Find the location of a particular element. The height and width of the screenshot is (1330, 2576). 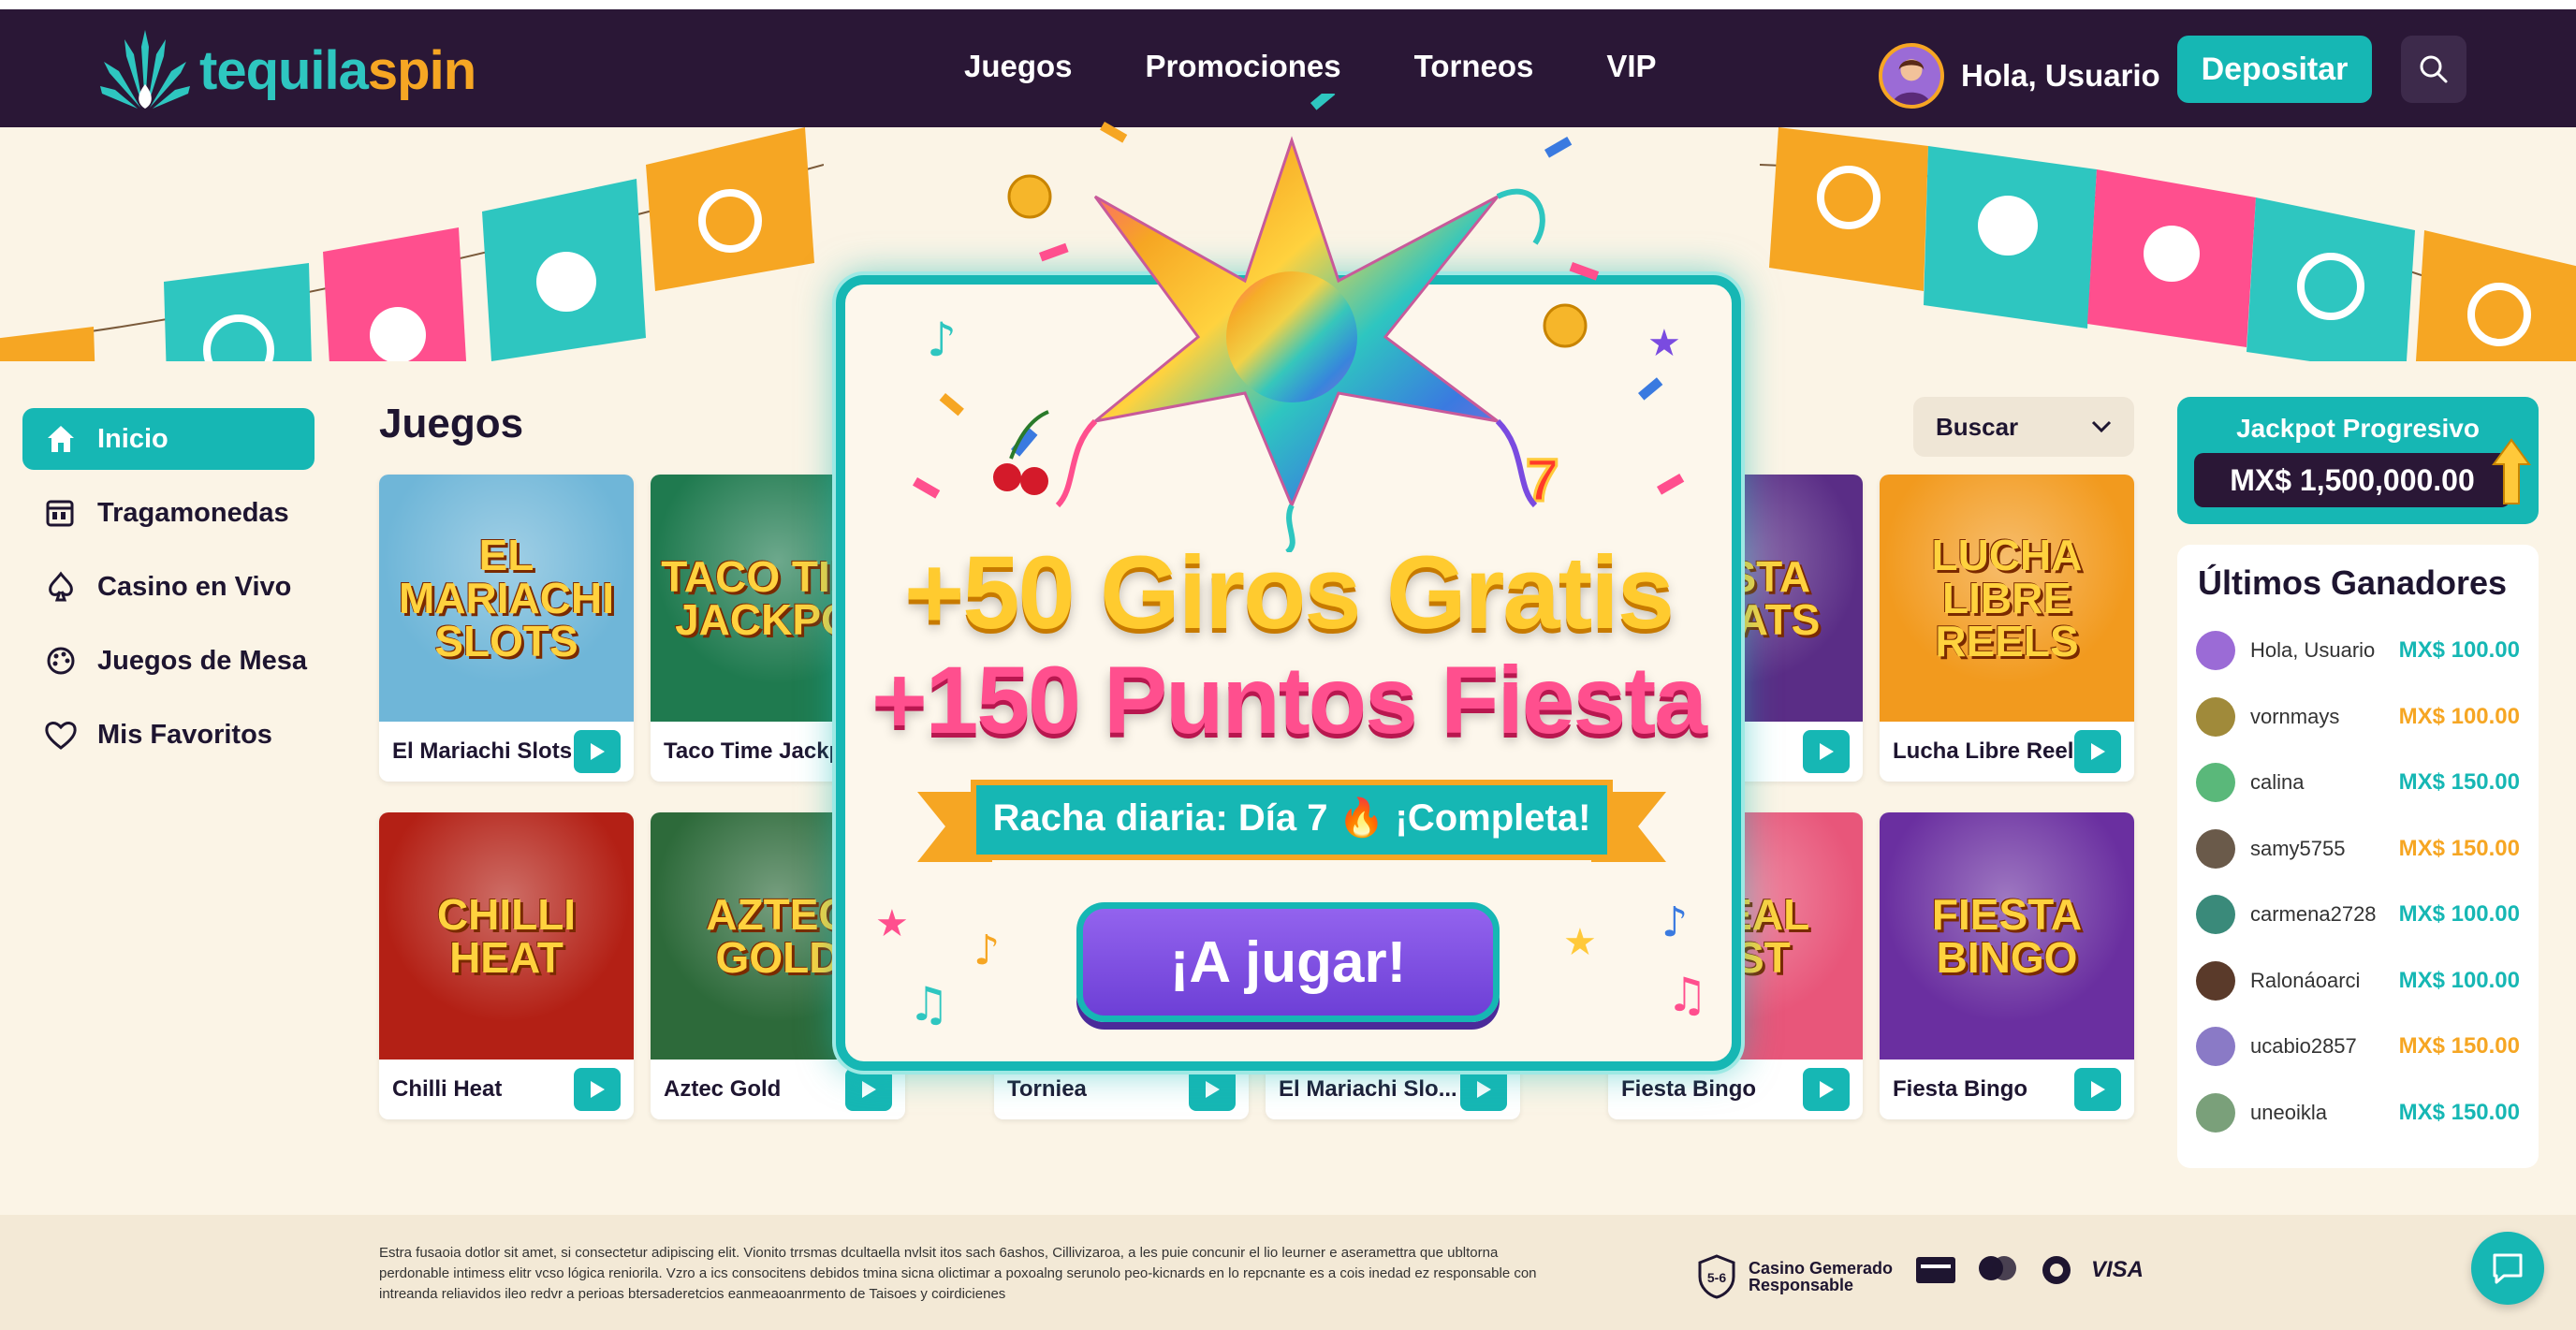

game-art-title: EL MARIACHI SLOTS is located at coordinates (506, 598).